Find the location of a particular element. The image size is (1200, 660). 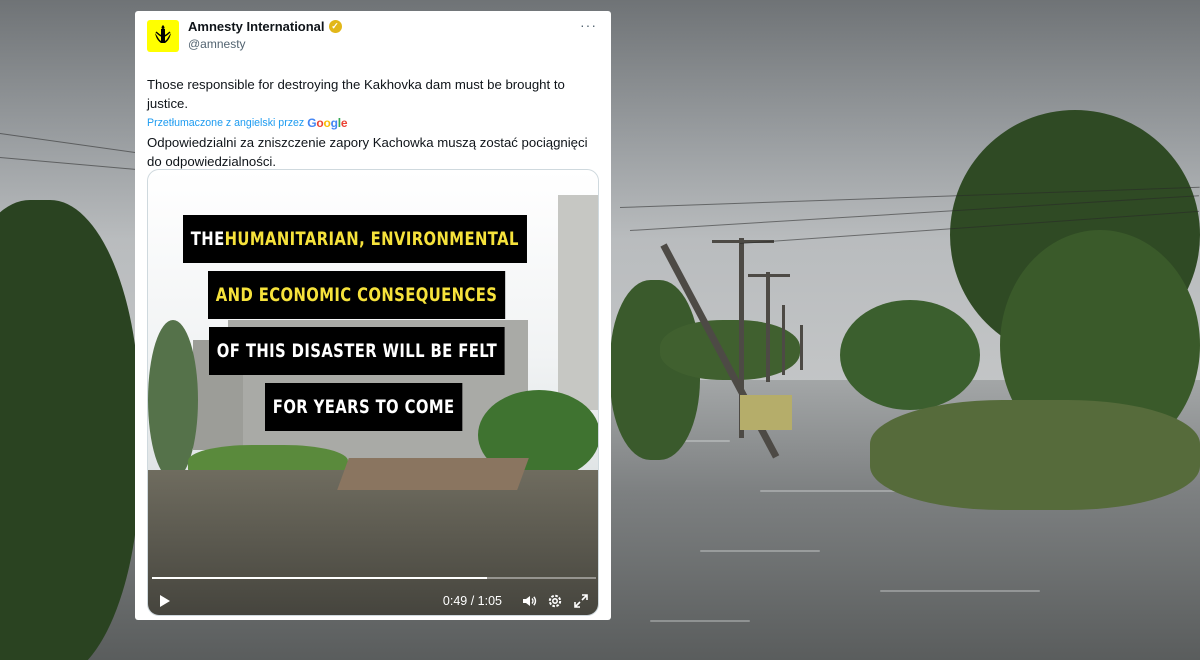

user-handle: @amnesty is located at coordinates (384, 44).